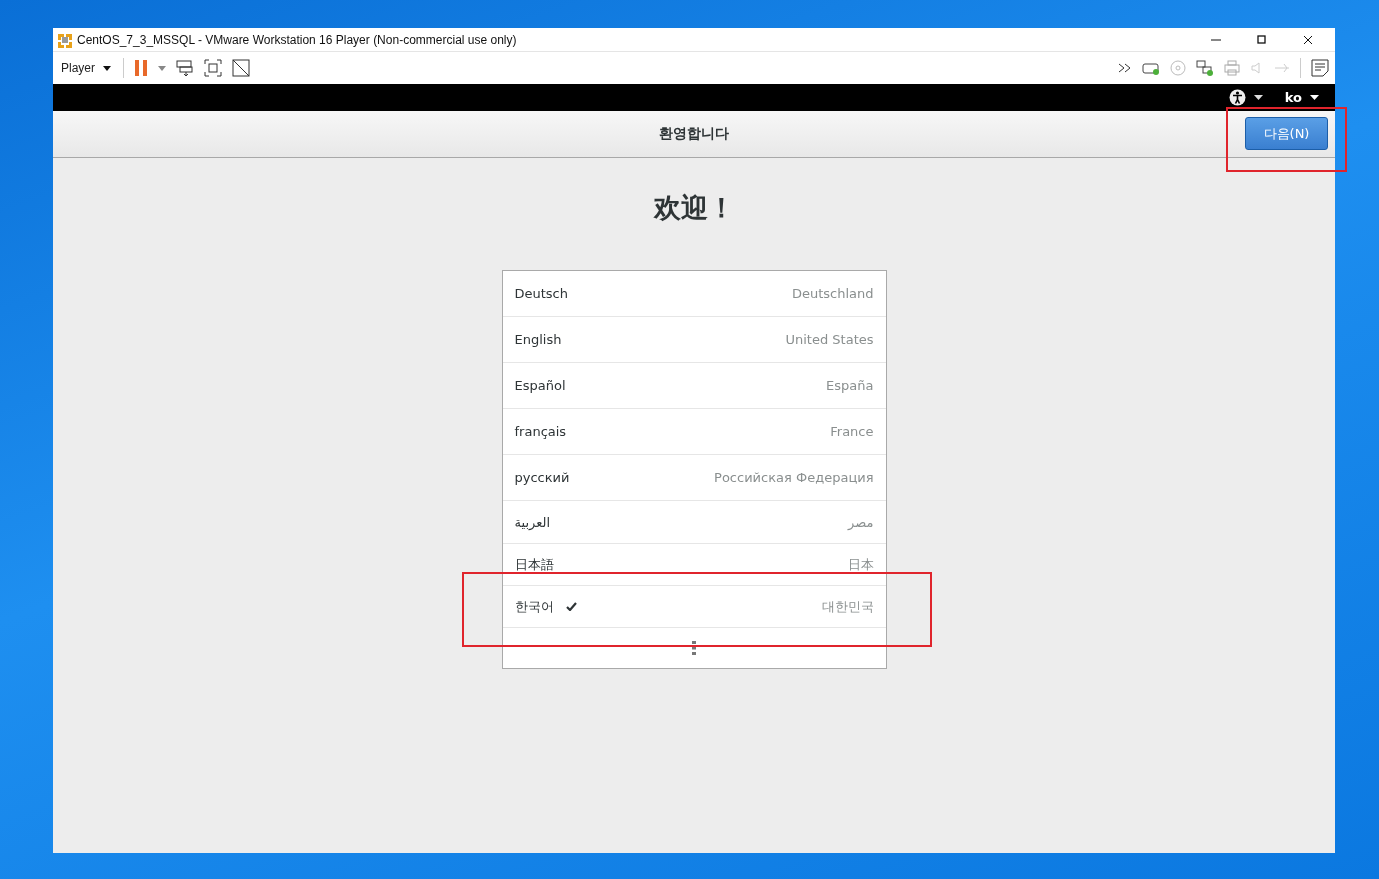 The height and width of the screenshot is (879, 1379). I want to click on message-icon, so click(1320, 68).